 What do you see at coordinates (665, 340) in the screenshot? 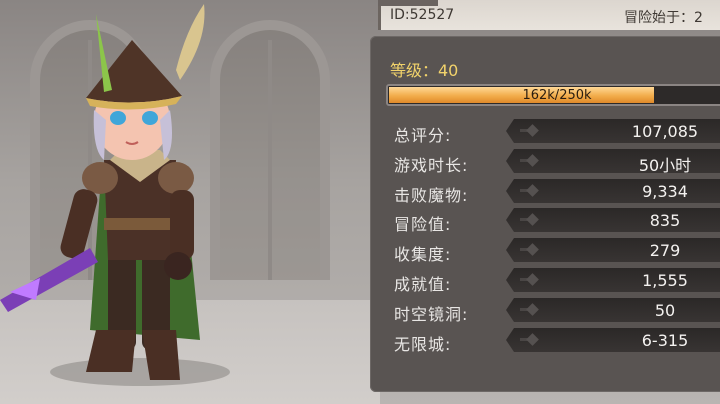
I see `stat-value: 6-315` at bounding box center [665, 340].